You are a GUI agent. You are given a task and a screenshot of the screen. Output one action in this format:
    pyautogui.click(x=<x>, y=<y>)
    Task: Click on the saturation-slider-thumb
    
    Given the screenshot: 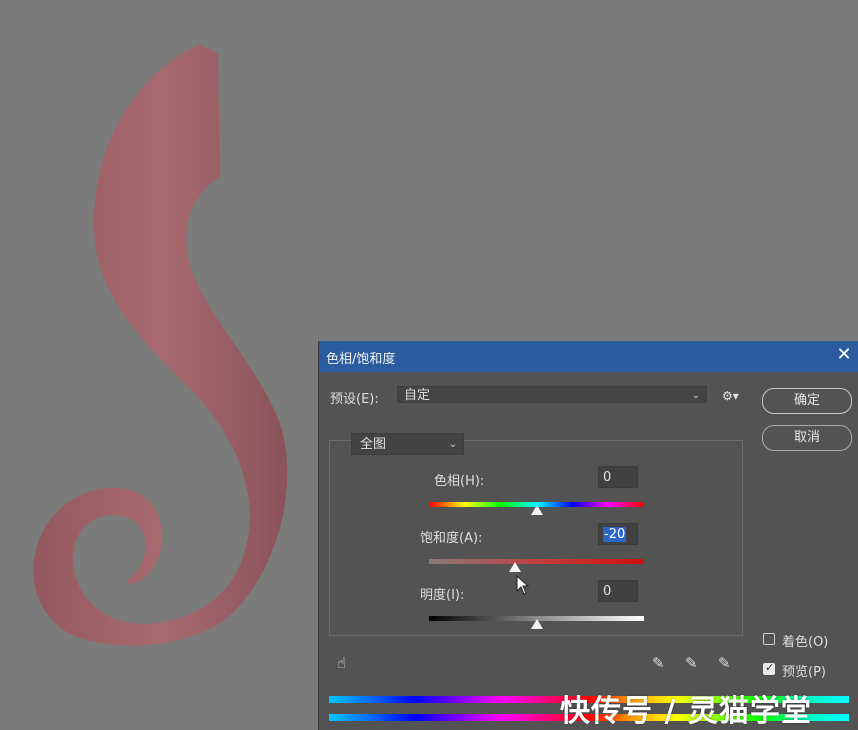 What is the action you would take?
    pyautogui.click(x=515, y=567)
    